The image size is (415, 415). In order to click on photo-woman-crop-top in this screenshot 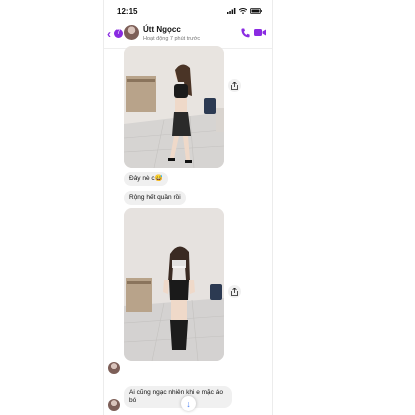, I will do `click(174, 284)`.